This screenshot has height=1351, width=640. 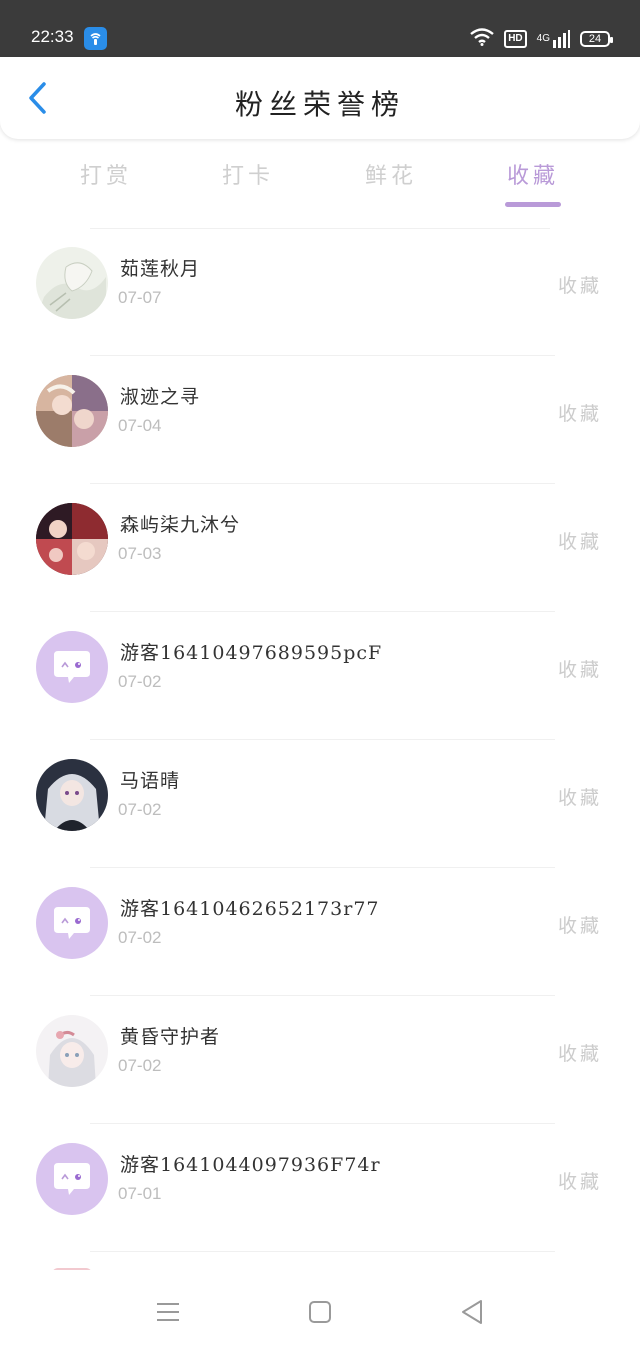 What do you see at coordinates (250, 1165) in the screenshot?
I see `fan-name: 游客1641044097936F74r` at bounding box center [250, 1165].